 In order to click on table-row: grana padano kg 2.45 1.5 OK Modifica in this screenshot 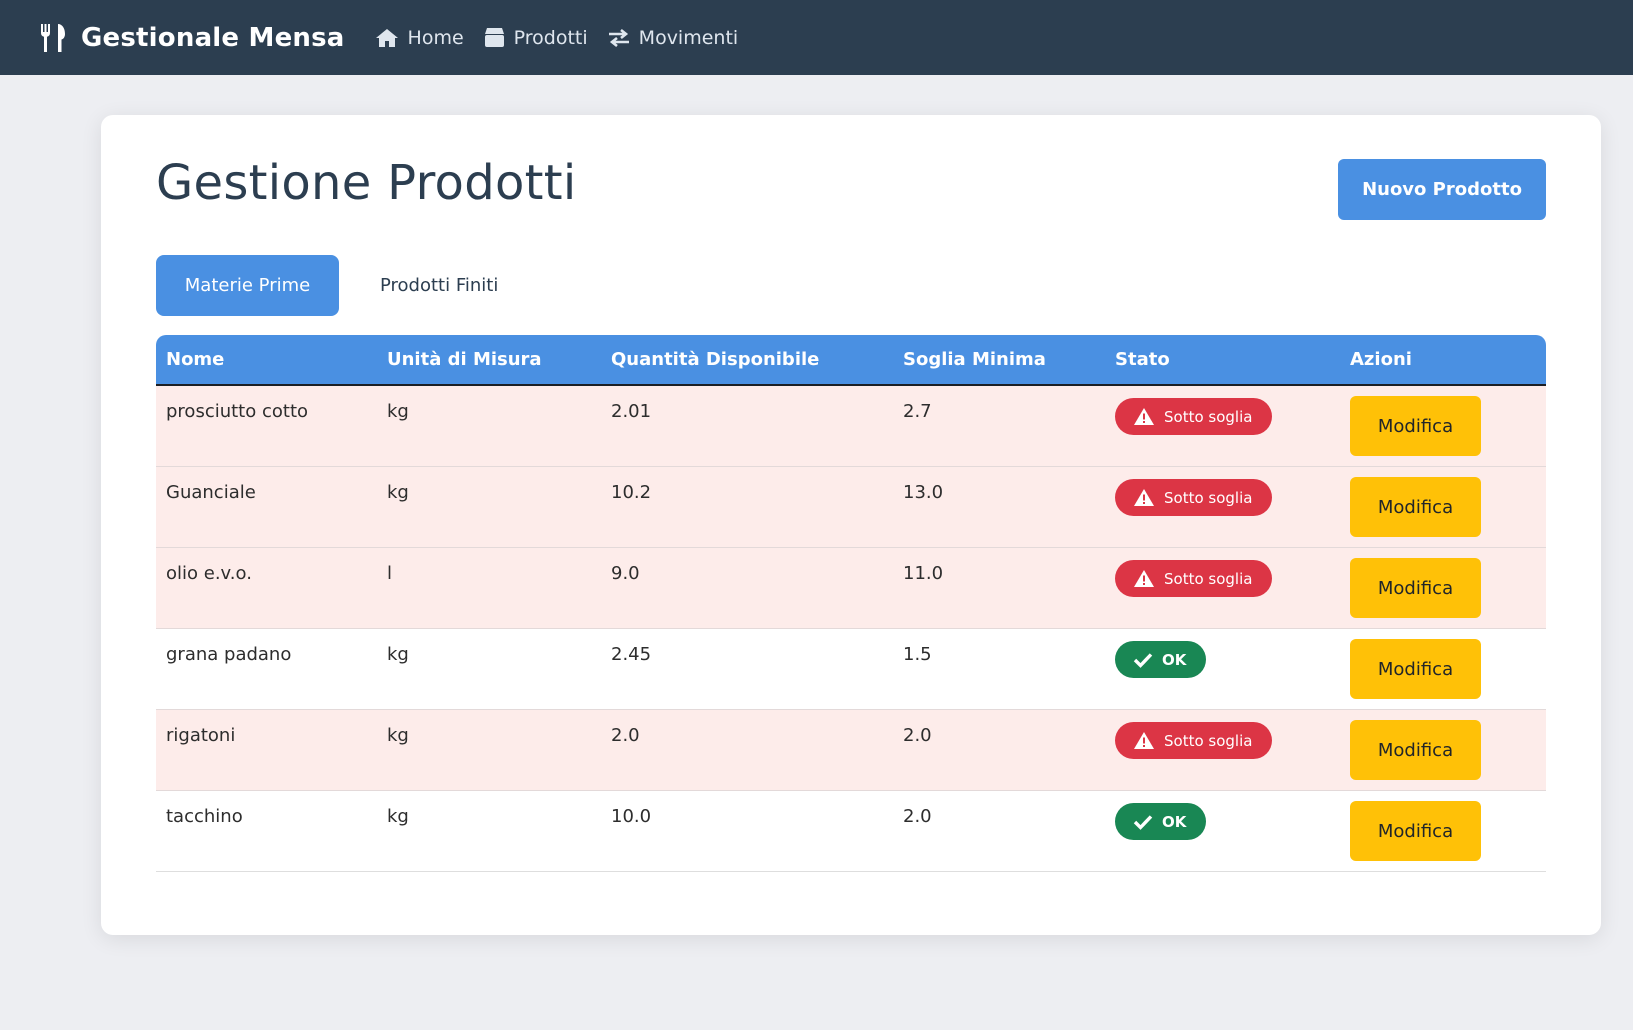, I will do `click(851, 669)`.